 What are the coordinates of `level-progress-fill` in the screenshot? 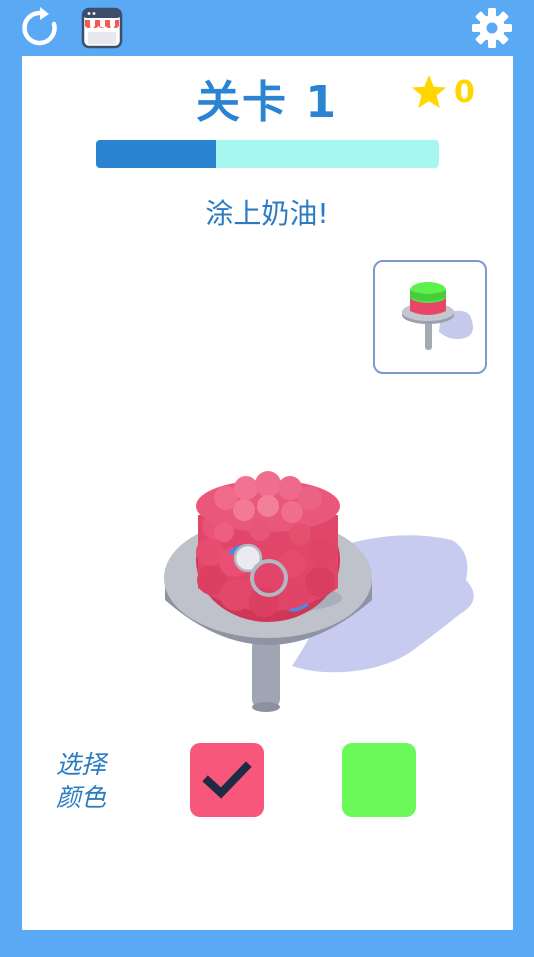 It's located at (156, 154).